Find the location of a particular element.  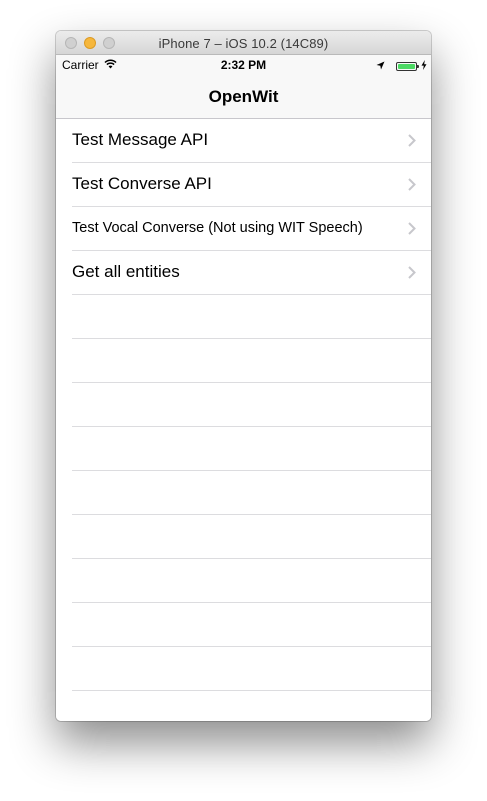

table-row-test-message-api: Test Message API is located at coordinates (251, 141).